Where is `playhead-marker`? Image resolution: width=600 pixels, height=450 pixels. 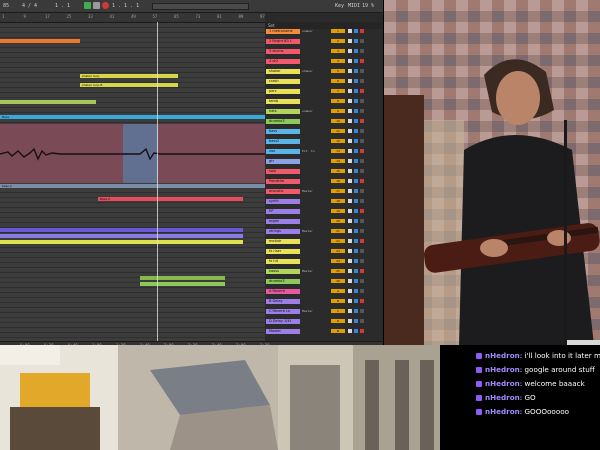 playhead-marker is located at coordinates (157, 182).